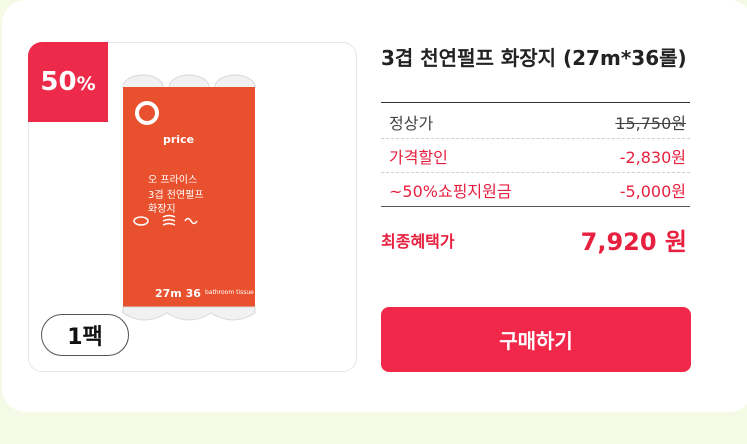  Describe the element at coordinates (536, 339) in the screenshot. I see `buy-button: 구매하기` at that location.